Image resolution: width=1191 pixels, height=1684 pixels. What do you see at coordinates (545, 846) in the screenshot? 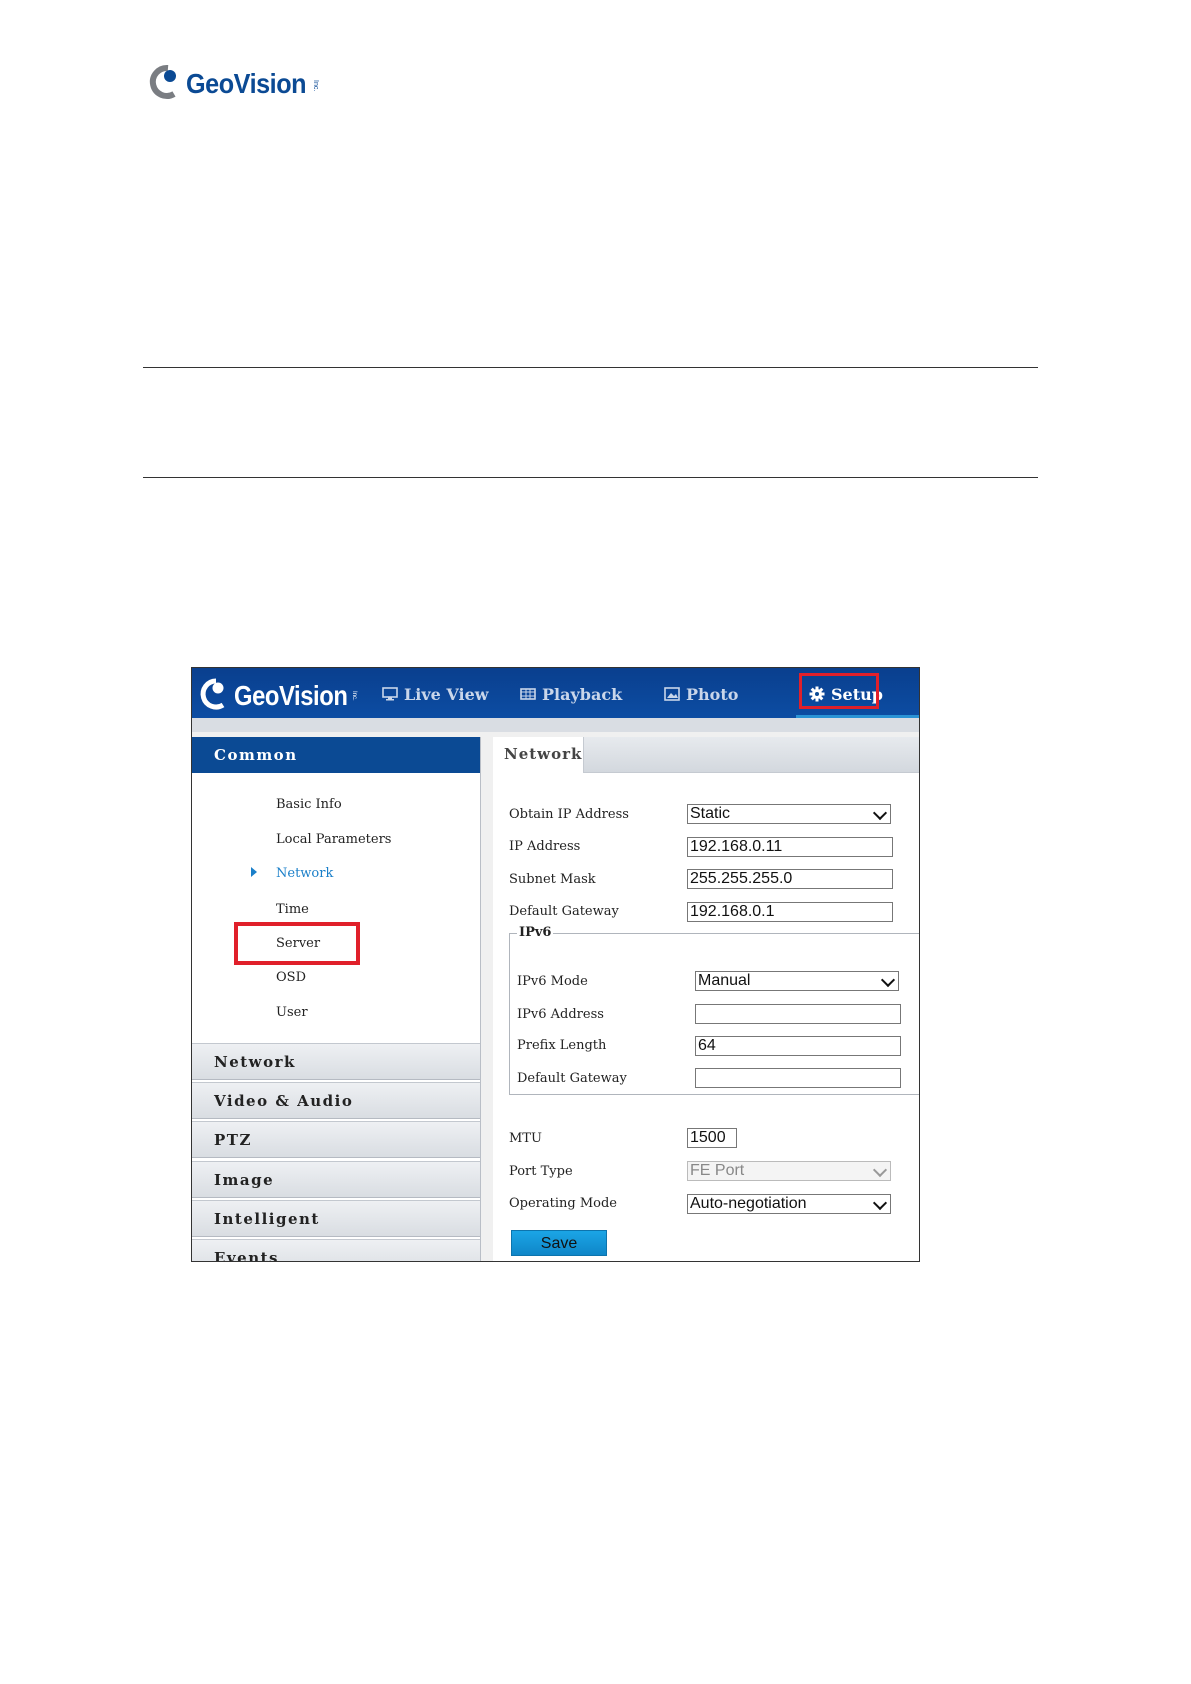
I see `ip-address-label: IP Address` at bounding box center [545, 846].